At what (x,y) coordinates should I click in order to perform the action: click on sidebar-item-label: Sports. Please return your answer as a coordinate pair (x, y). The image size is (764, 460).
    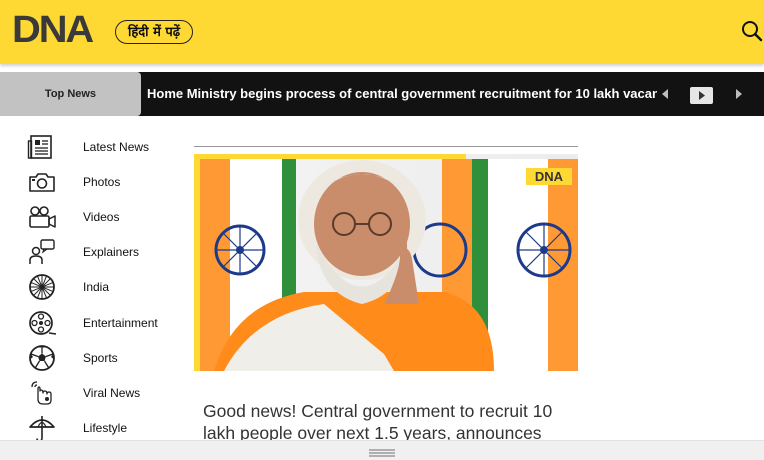
    Looking at the image, I should click on (100, 358).